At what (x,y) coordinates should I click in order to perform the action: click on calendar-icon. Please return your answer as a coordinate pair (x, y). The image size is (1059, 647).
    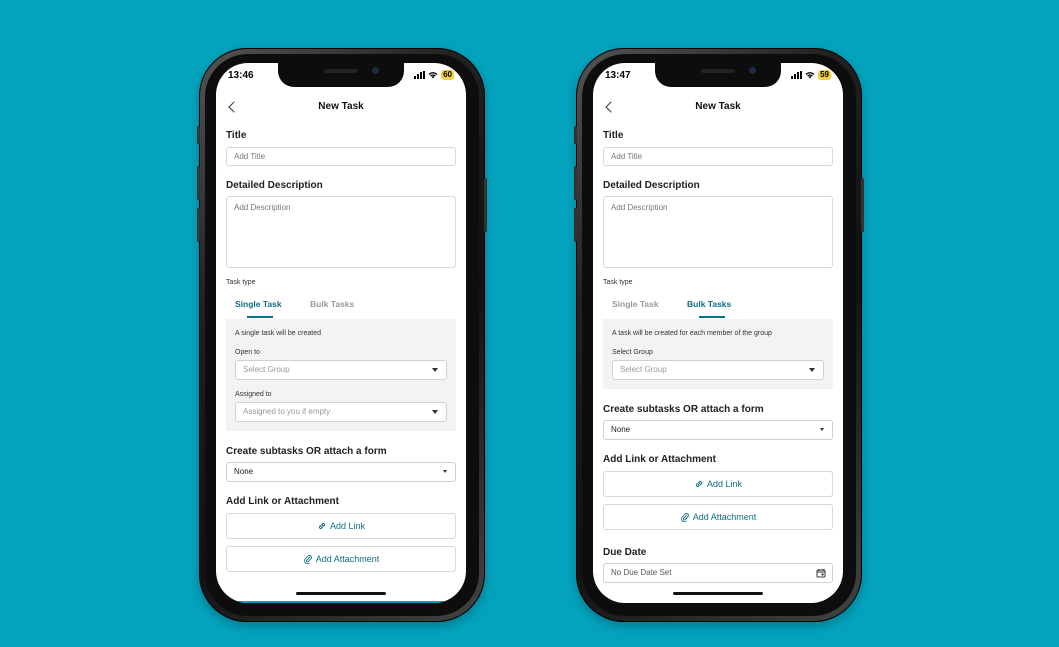
    Looking at the image, I should click on (821, 573).